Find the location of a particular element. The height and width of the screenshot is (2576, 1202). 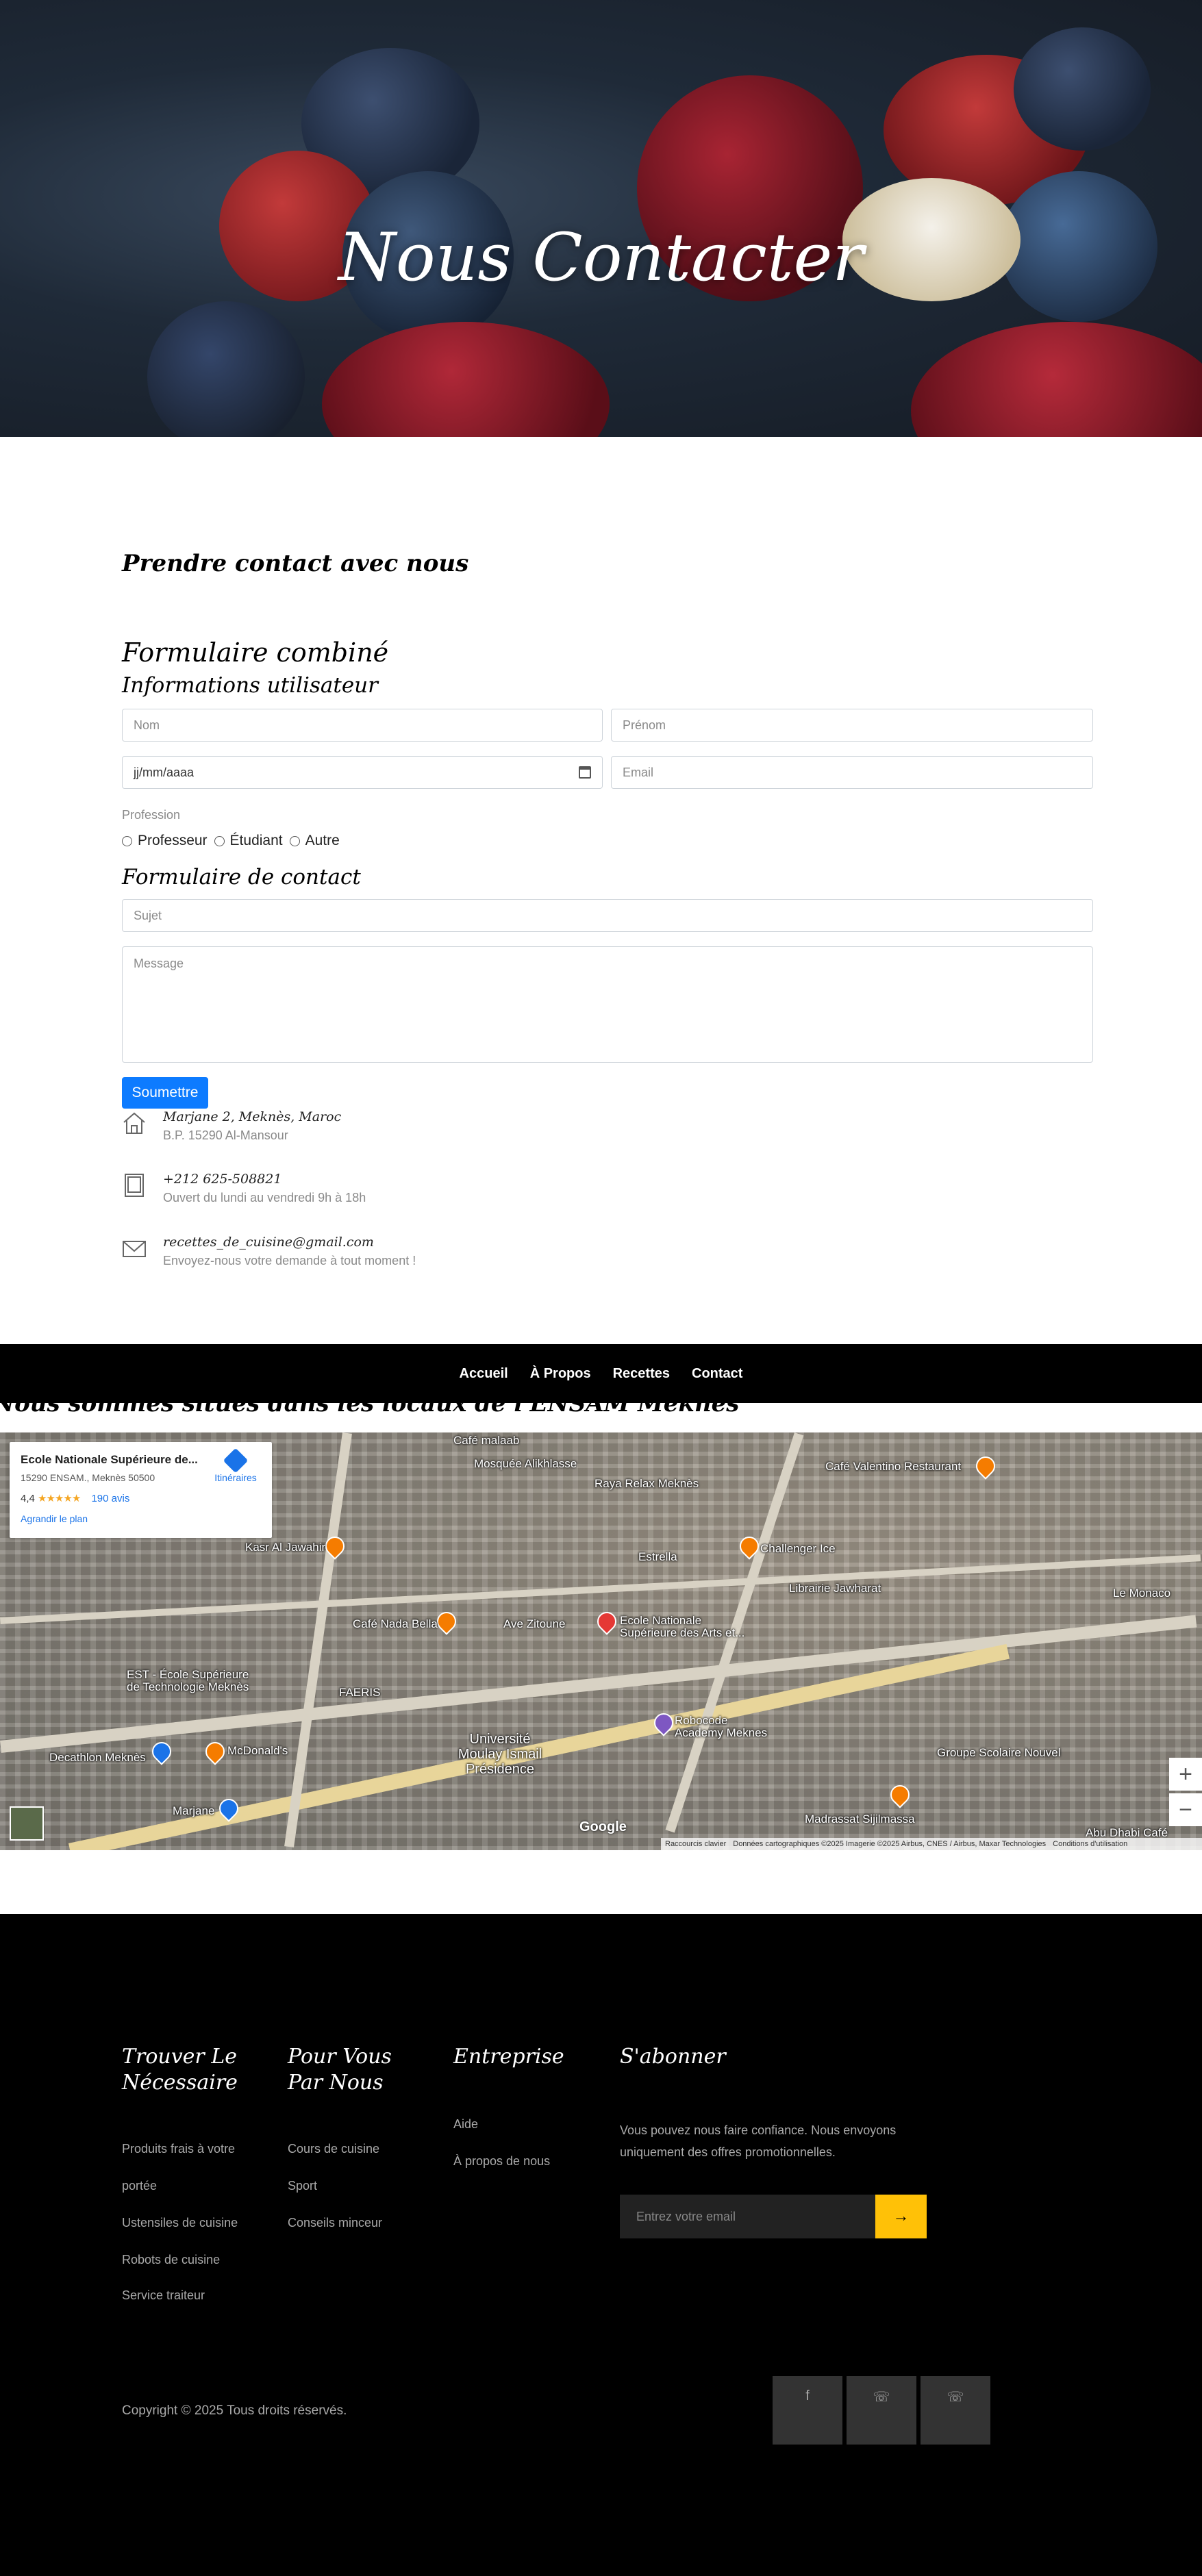

radio-label-professeur: Professeur is located at coordinates (173, 840).